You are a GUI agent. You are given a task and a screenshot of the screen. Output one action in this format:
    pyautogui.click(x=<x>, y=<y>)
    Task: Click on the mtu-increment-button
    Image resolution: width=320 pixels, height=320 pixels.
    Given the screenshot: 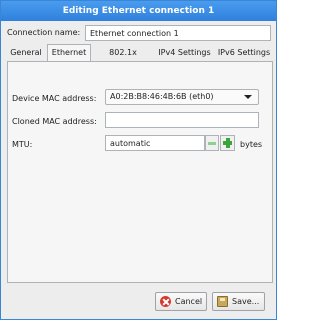 What is the action you would take?
    pyautogui.click(x=227, y=143)
    